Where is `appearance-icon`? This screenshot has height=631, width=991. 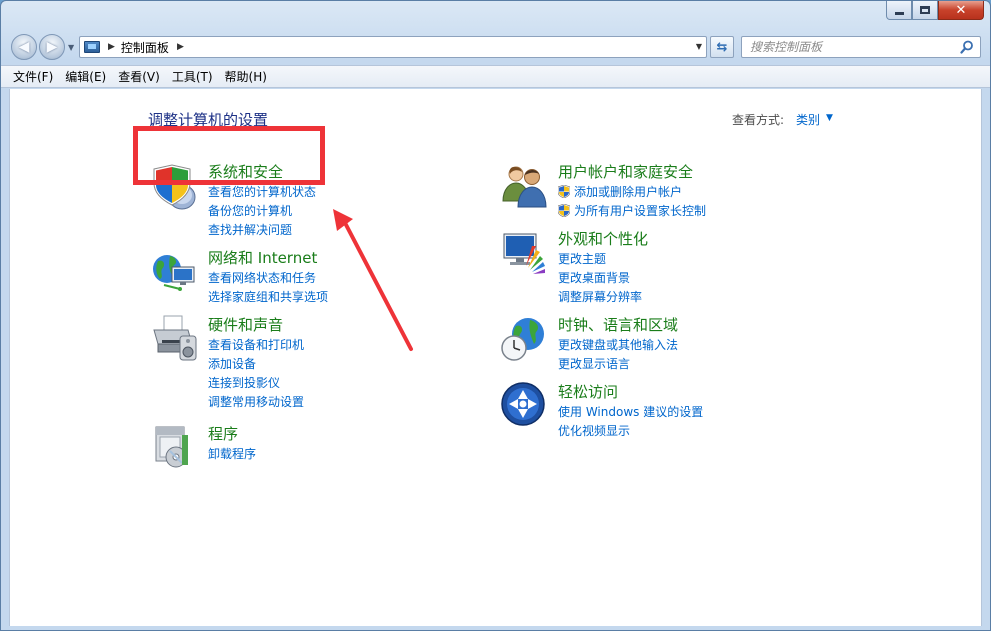
appearance-icon is located at coordinates (524, 253).